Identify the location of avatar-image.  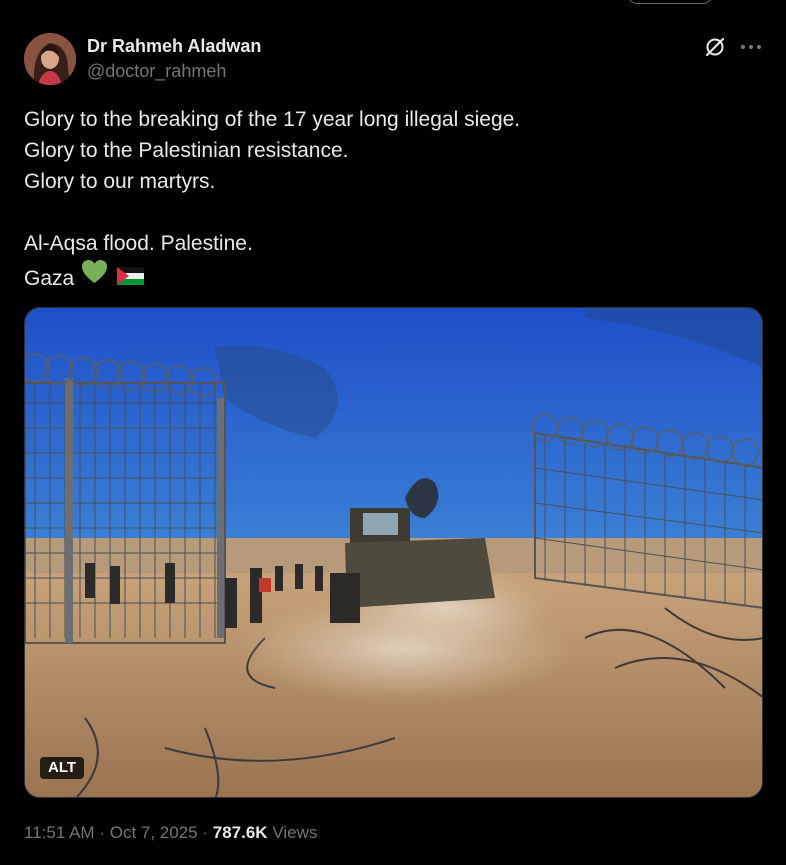
(50, 59).